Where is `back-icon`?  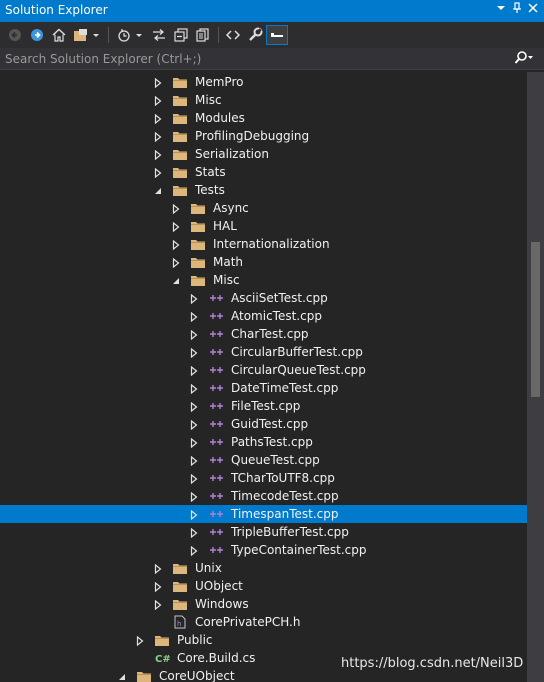
back-icon is located at coordinates (15, 35).